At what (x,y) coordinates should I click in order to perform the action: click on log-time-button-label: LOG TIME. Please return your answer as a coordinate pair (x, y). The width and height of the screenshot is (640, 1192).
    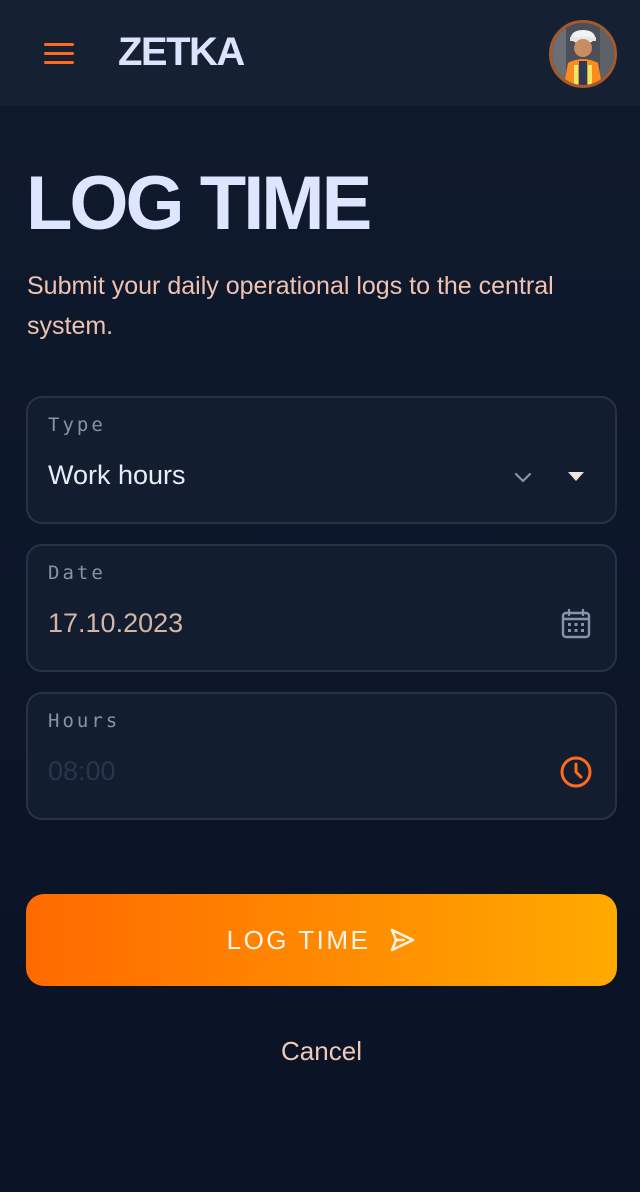
    Looking at the image, I should click on (298, 939).